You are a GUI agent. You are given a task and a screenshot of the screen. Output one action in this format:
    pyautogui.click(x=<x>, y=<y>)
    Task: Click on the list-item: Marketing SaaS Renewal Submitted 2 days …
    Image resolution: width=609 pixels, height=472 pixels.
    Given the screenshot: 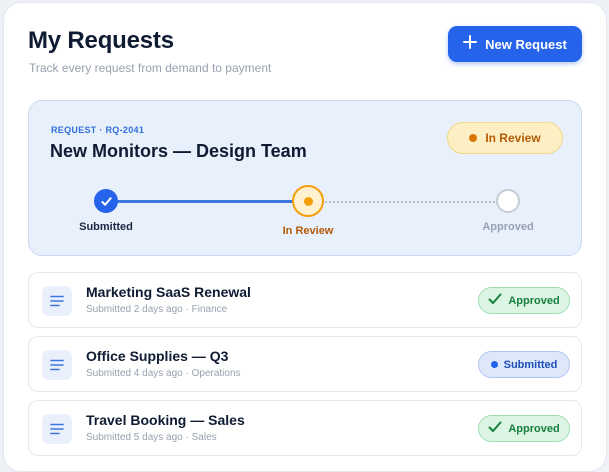 What is the action you would take?
    pyautogui.click(x=305, y=300)
    